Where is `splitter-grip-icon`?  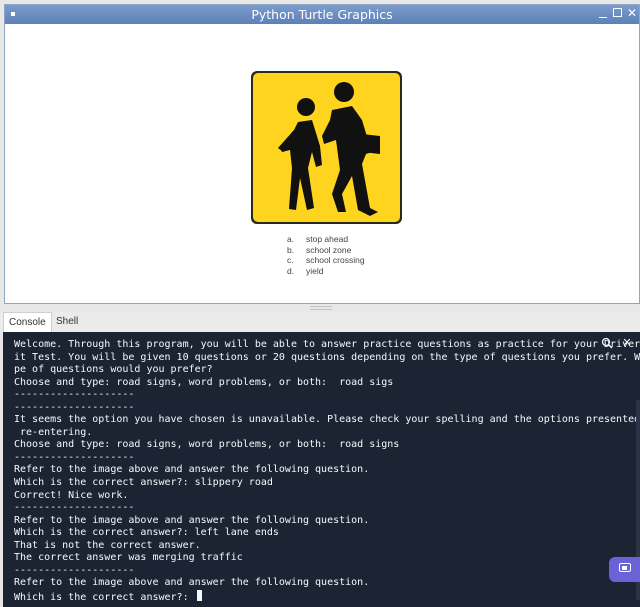
splitter-grip-icon is located at coordinates (321, 308).